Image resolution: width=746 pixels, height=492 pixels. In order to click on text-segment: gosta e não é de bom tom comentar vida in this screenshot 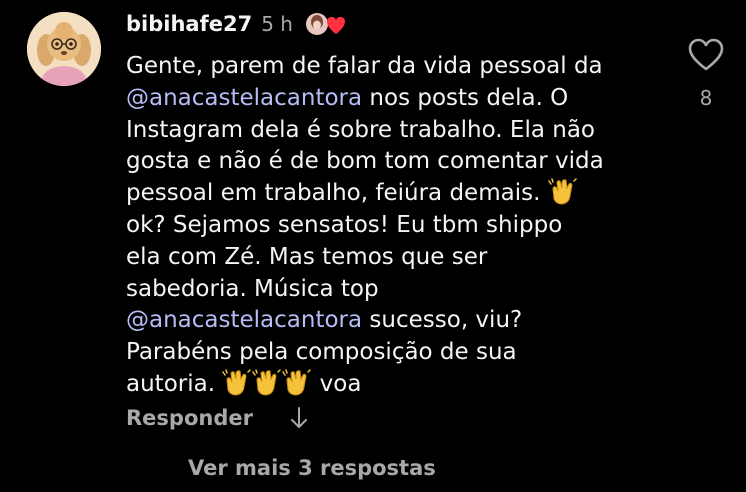, I will do `click(365, 161)`.